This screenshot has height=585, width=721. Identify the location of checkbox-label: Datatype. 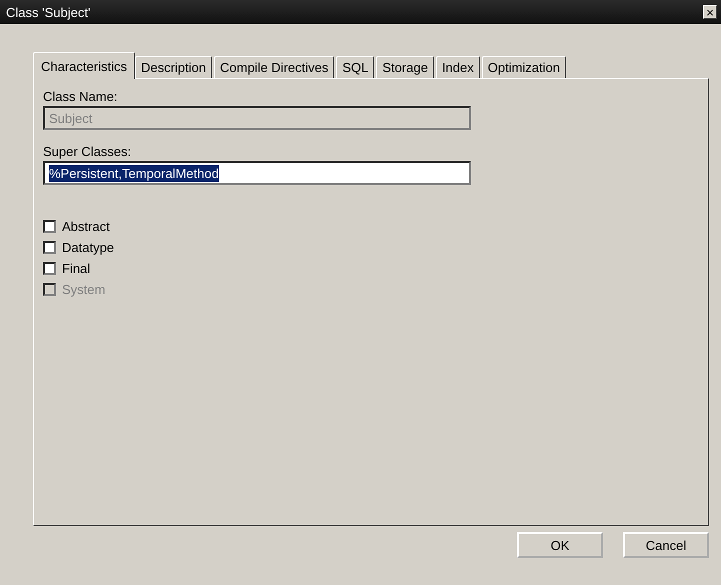
(88, 247).